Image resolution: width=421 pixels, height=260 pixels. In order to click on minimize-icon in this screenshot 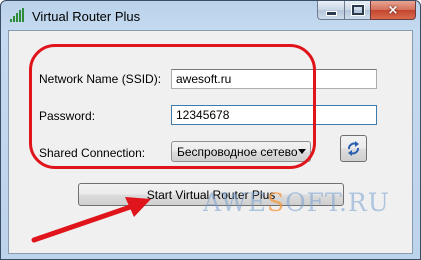, I will do `click(331, 13)`.